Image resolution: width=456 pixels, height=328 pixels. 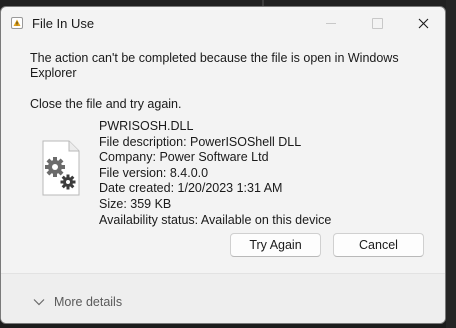 I want to click on minimize-icon, so click(x=331, y=23).